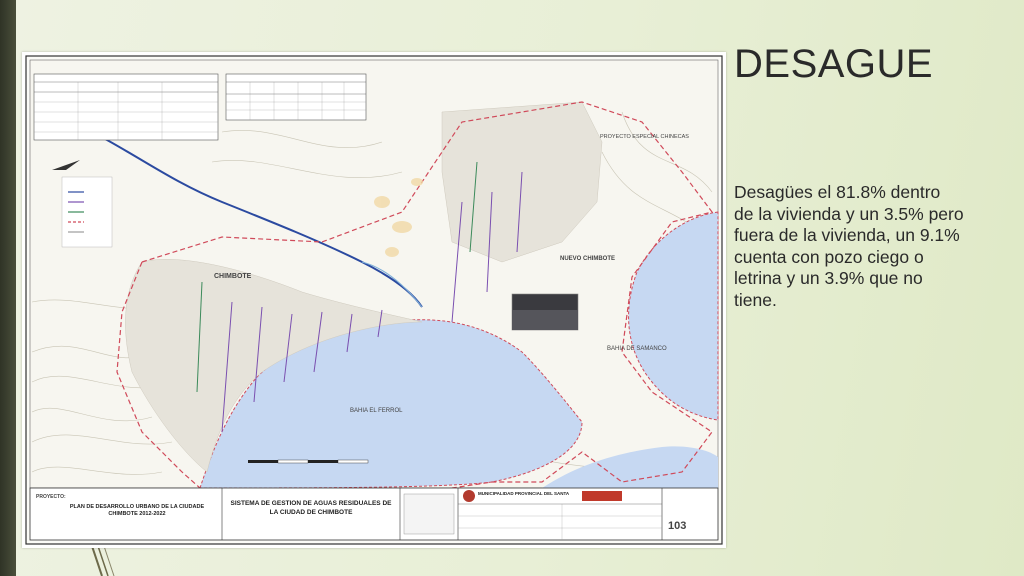 This screenshot has width=1024, height=576. What do you see at coordinates (51, 497) in the screenshot?
I see `title-block-proyecto-label: PROYECTO:` at bounding box center [51, 497].